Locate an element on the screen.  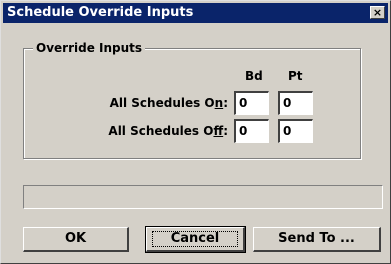
group-label: Override Inputs is located at coordinates (89, 48).